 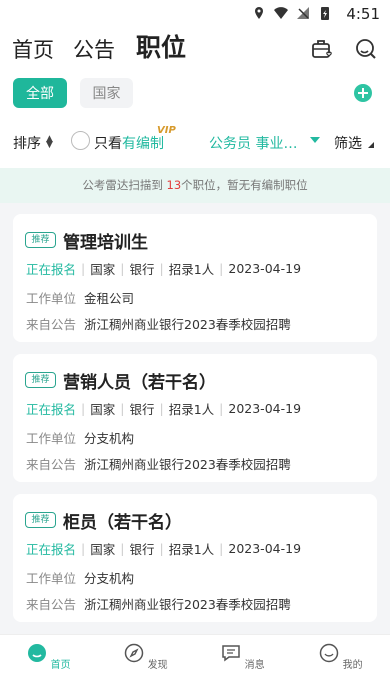 What do you see at coordinates (244, 185) in the screenshot?
I see `banner-suffix: 个职位，暂无有编制职位` at bounding box center [244, 185].